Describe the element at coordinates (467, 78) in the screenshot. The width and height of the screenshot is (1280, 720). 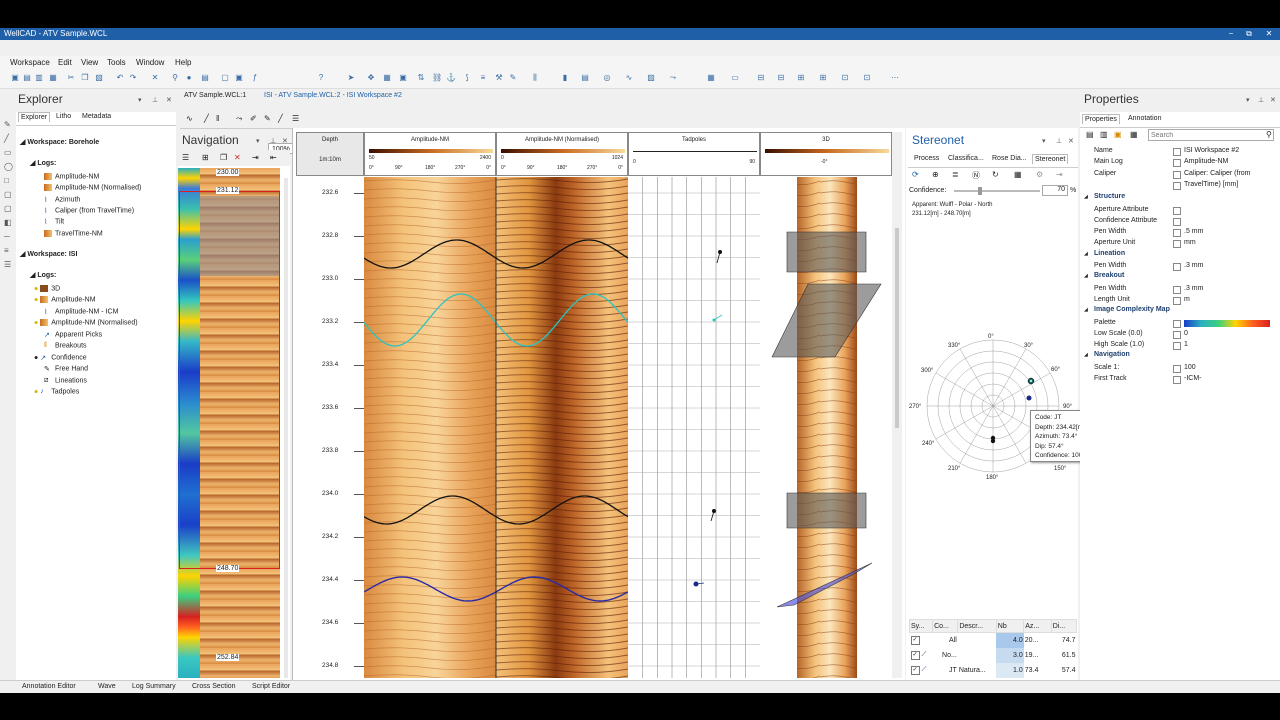
I see `chart-icon: ⟆` at that location.